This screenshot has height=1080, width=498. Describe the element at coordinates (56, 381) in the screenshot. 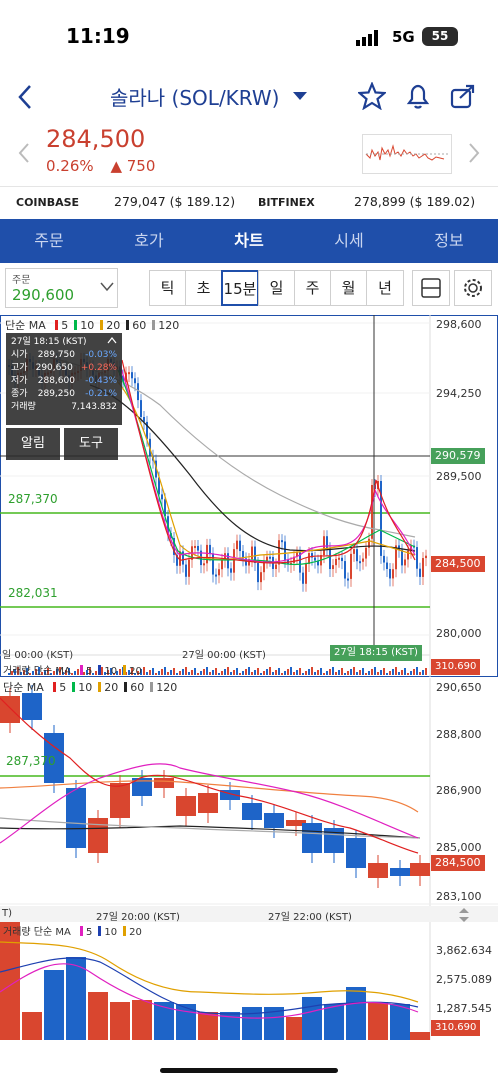

I see `tooltip-row-value: 288,600` at that location.